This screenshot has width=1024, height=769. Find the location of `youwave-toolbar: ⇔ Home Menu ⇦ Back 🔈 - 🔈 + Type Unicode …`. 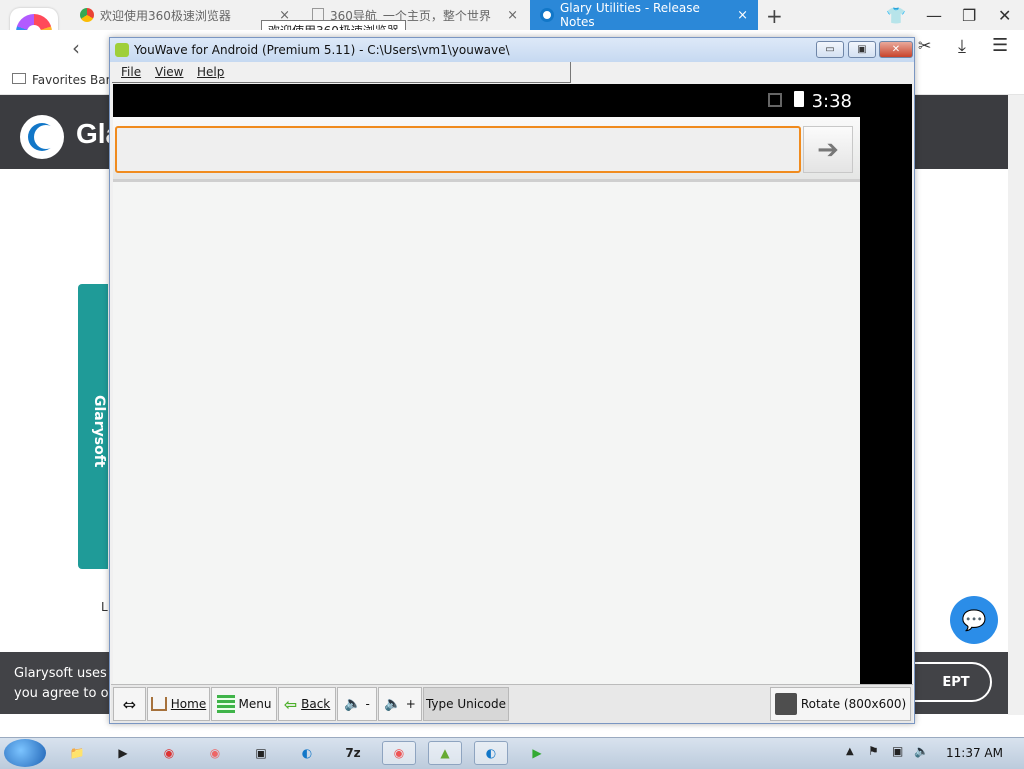

youwave-toolbar: ⇔ Home Menu ⇦ Back 🔈 - 🔈 + Type Unicode … is located at coordinates (512, 703).